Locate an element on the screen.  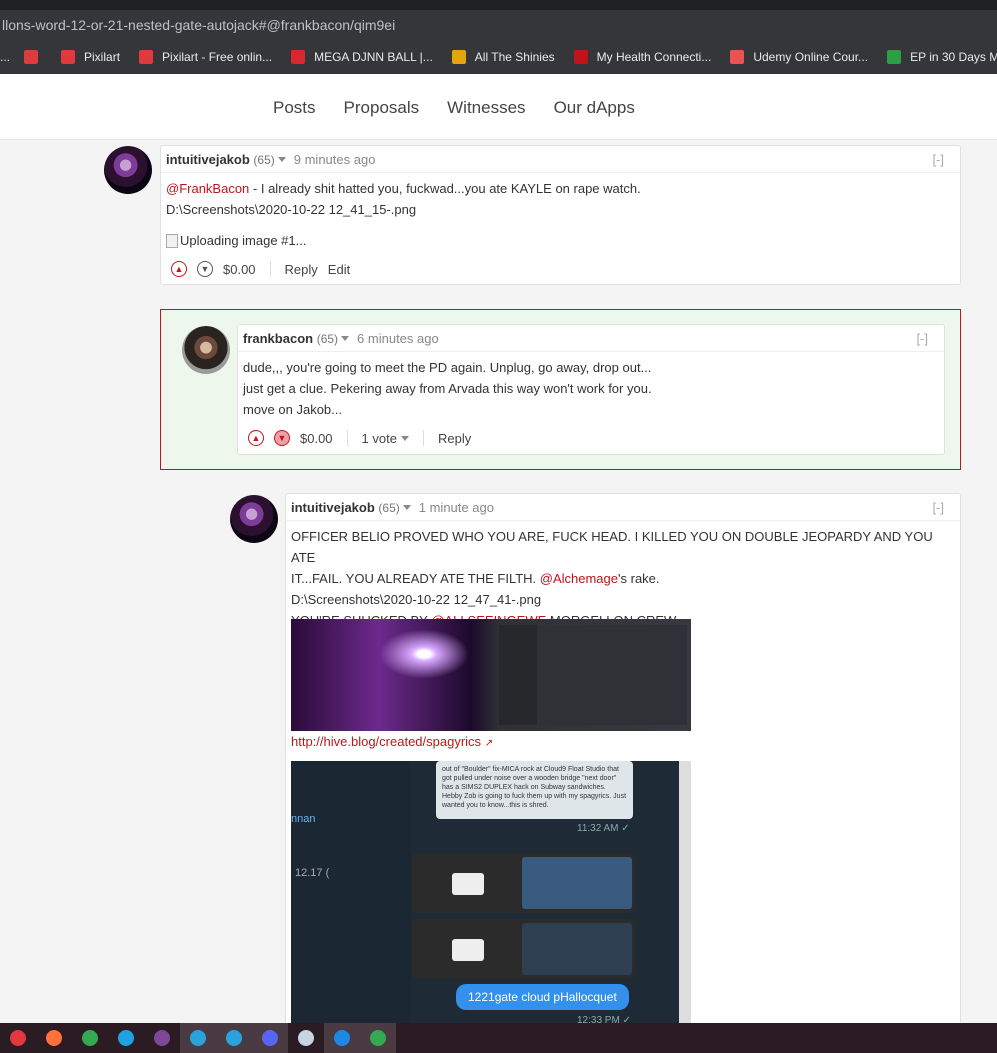
author-name: frankbacon is located at coordinates (278, 338).